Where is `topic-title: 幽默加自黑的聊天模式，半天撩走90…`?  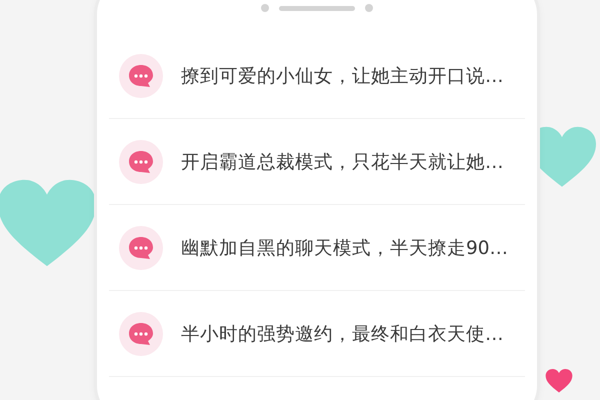 topic-title: 幽默加自黑的聊天模式，半天撩走90… is located at coordinates (344, 248).